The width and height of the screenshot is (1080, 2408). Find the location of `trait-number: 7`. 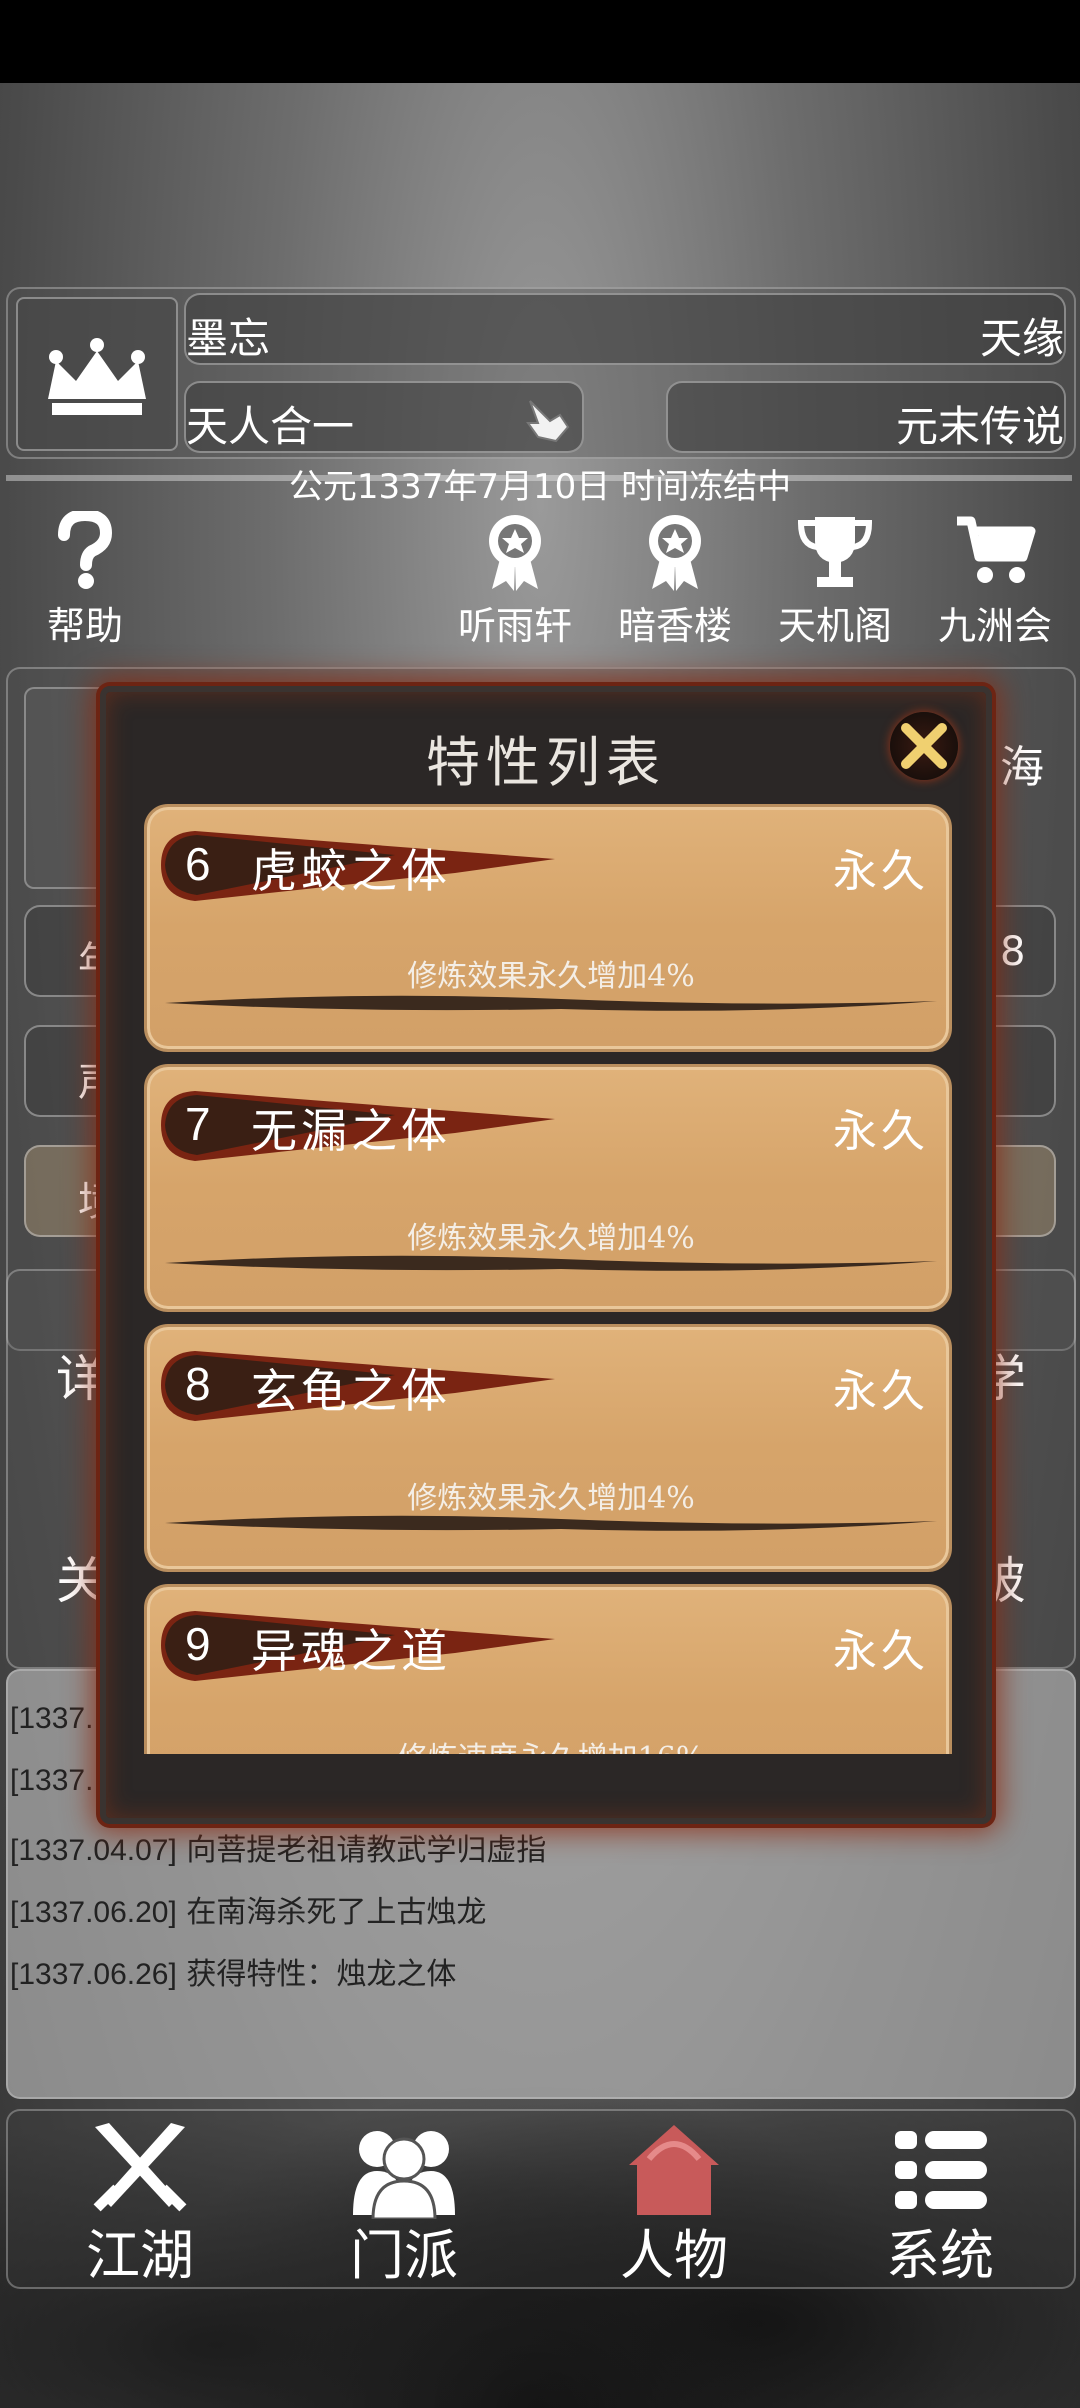

trait-number: 7 is located at coordinates (198, 1124).